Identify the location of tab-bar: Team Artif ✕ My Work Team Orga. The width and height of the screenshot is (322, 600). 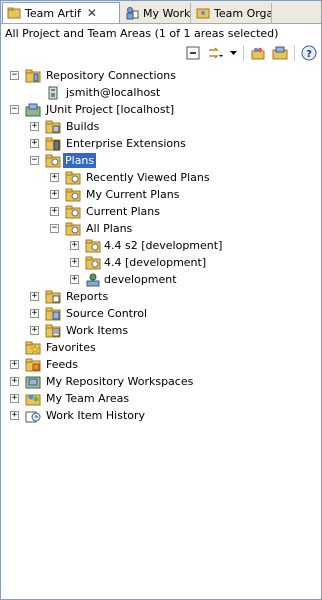
(161, 12).